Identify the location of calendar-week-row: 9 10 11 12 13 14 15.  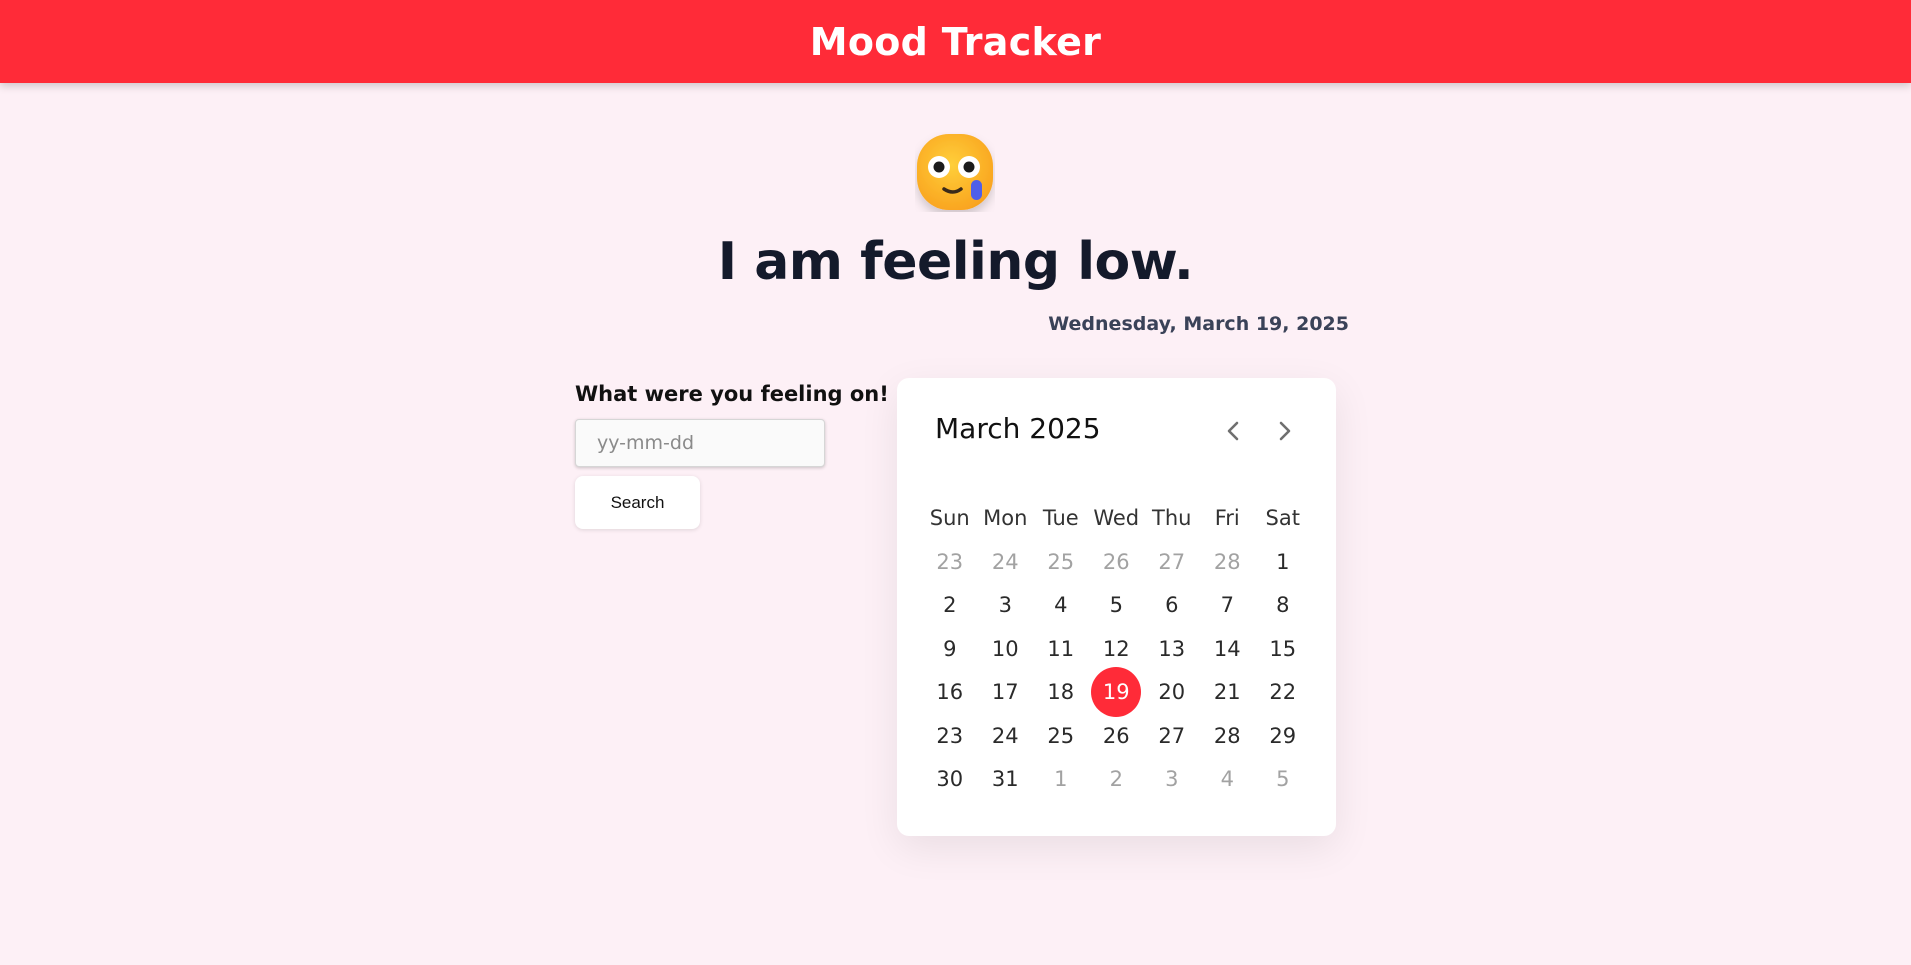
(1116, 649).